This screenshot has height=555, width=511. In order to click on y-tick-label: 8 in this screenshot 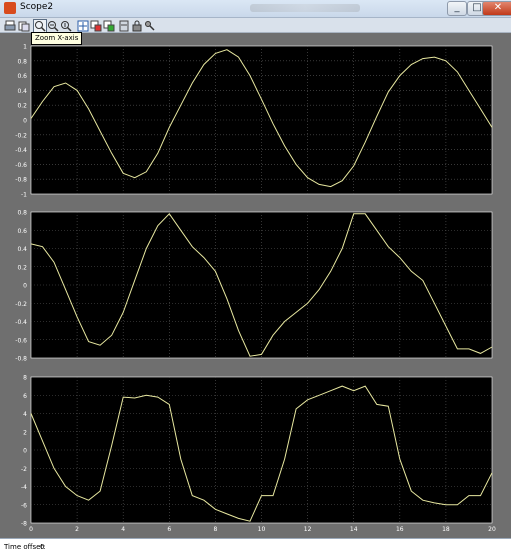, I will do `click(25, 378)`.